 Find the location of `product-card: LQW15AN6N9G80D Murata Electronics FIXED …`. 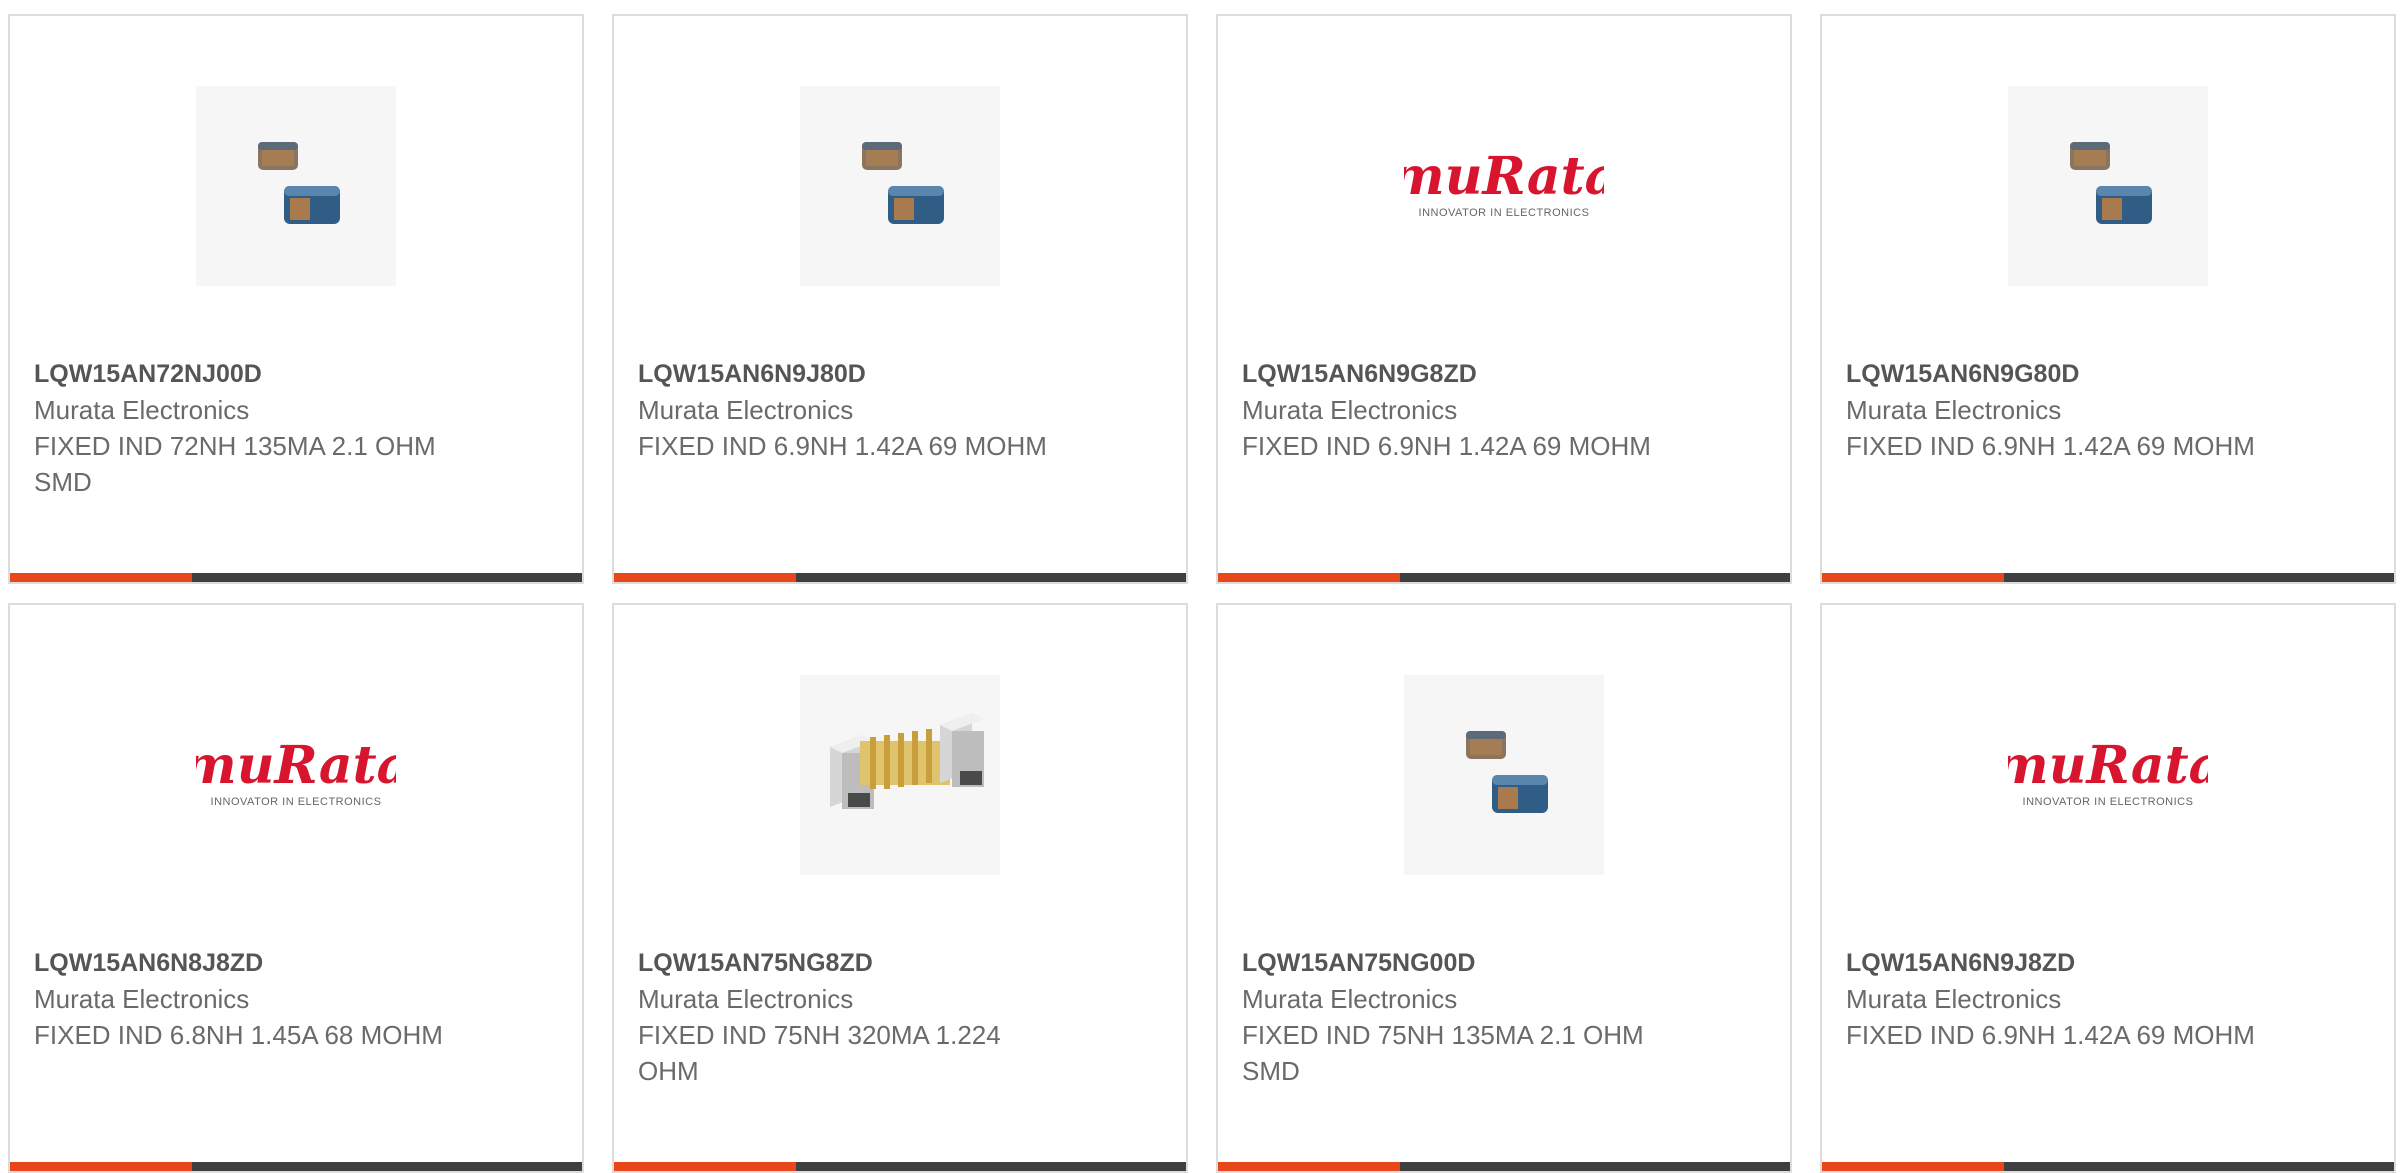

product-card: LQW15AN6N9G80D Murata Electronics FIXED … is located at coordinates (2108, 299).